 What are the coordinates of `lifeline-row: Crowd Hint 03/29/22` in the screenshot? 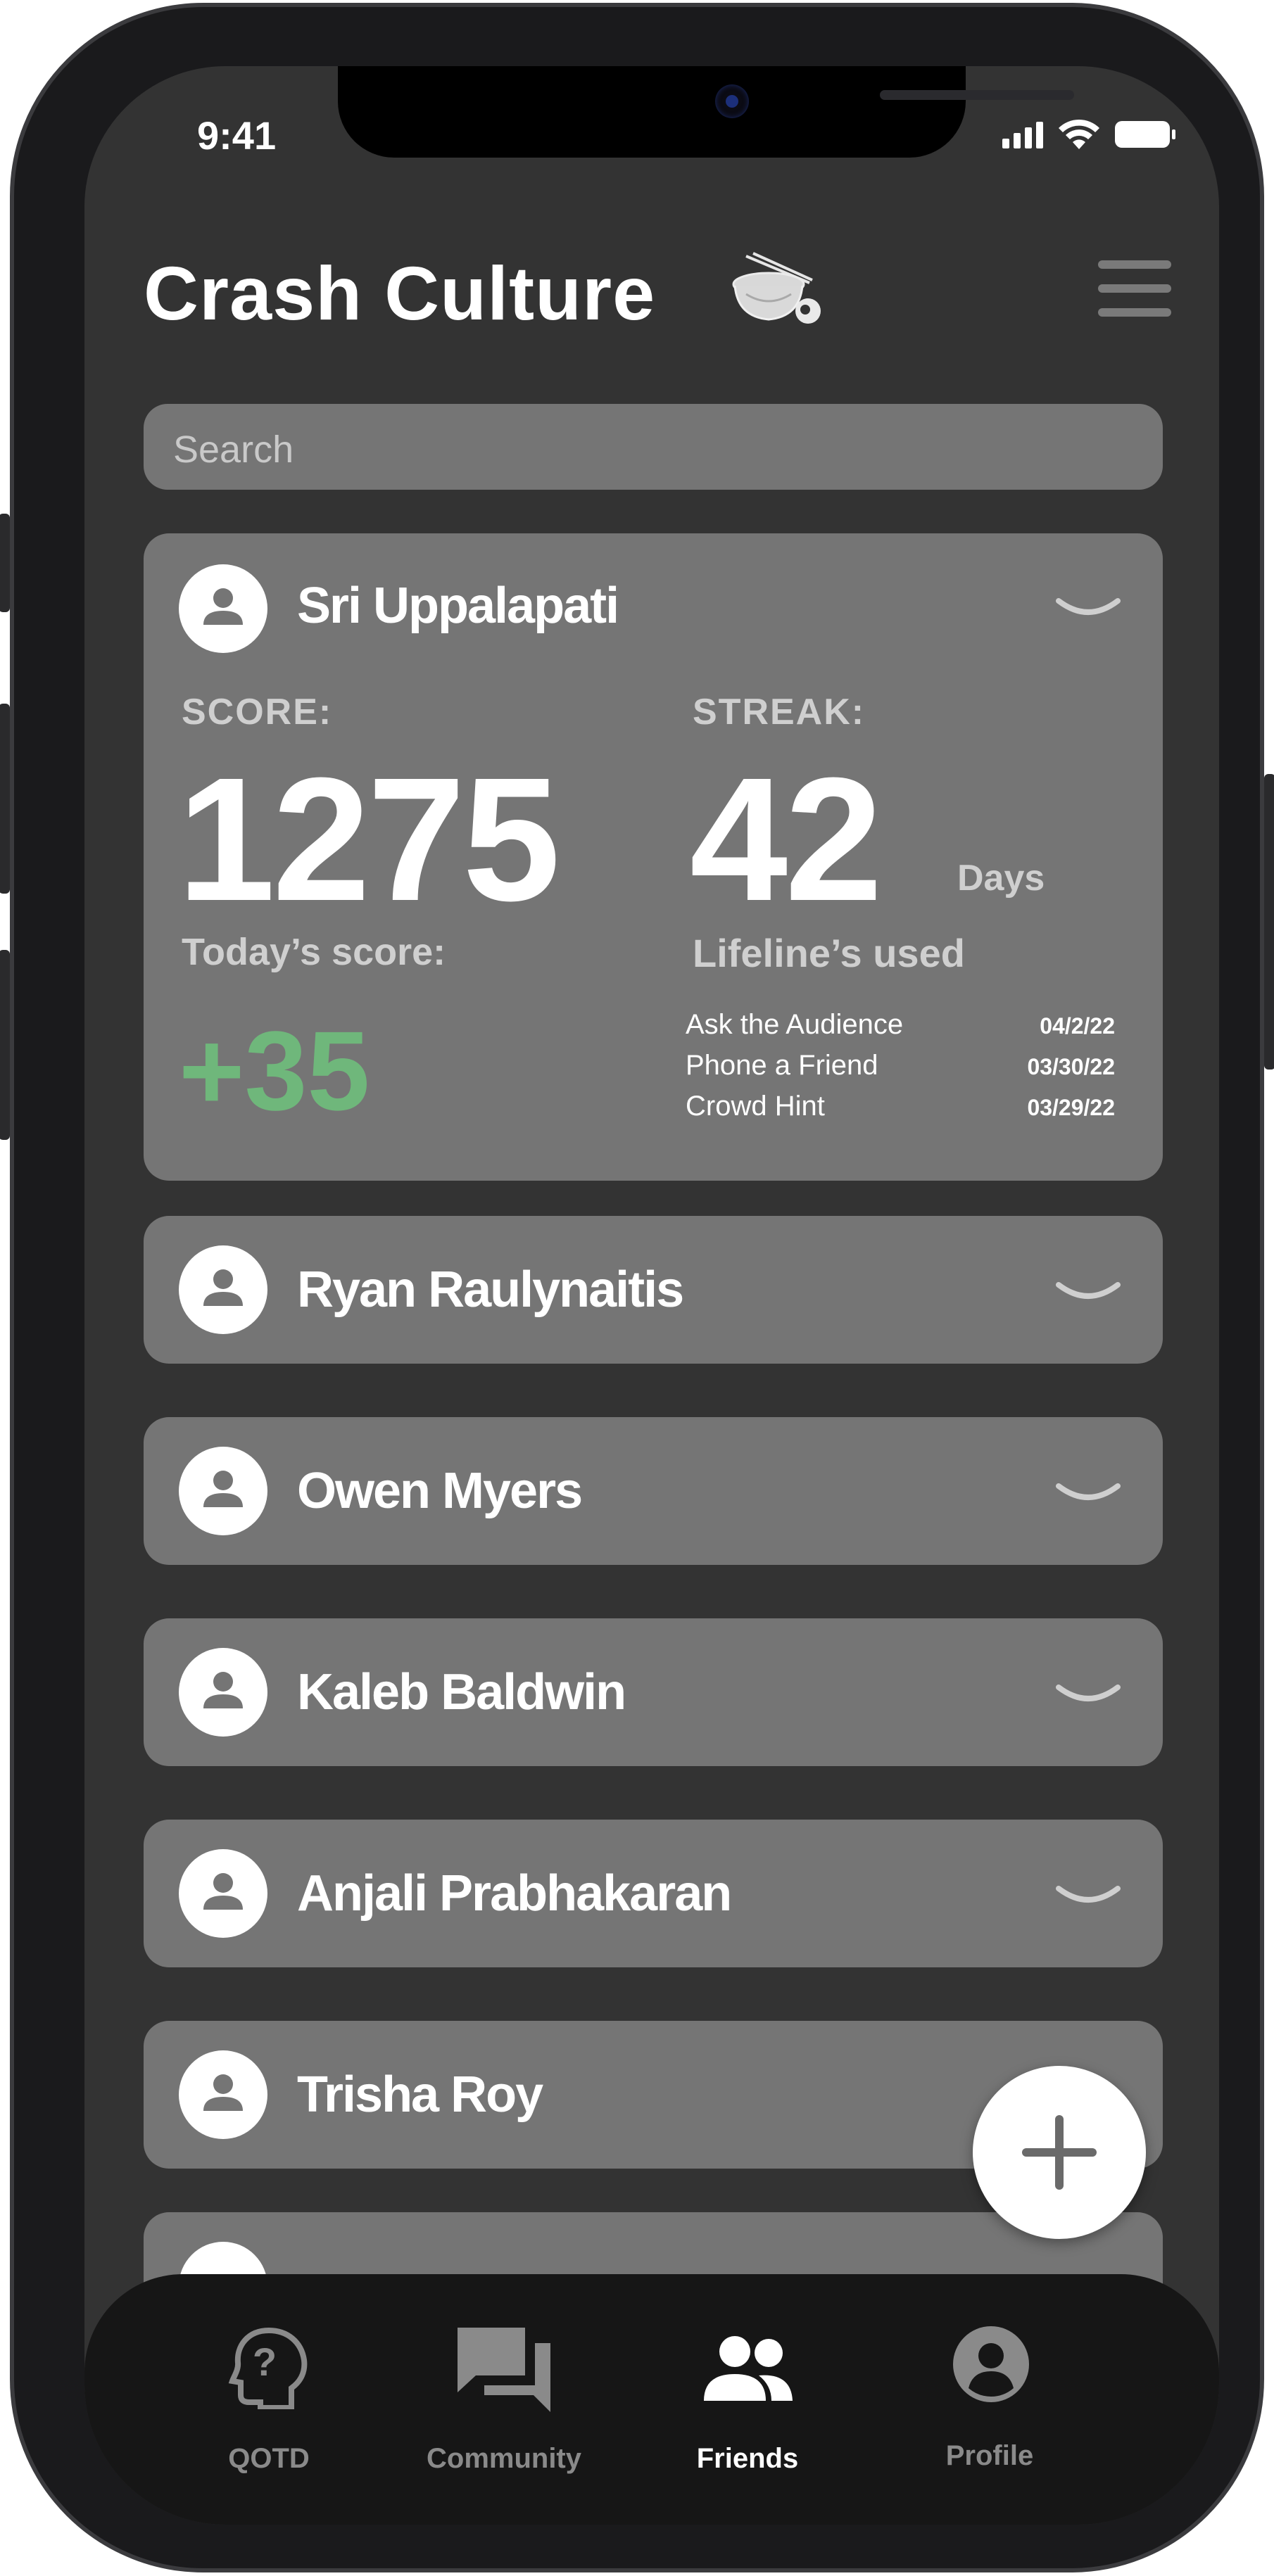 It's located at (901, 1106).